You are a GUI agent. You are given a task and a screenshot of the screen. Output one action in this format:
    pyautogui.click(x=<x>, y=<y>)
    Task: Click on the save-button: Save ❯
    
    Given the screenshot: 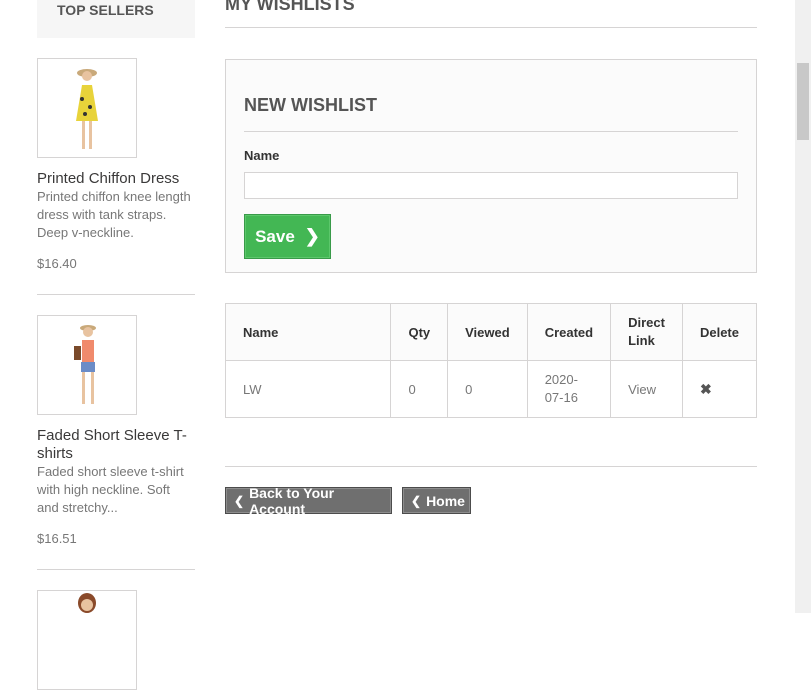 What is the action you would take?
    pyautogui.click(x=287, y=236)
    